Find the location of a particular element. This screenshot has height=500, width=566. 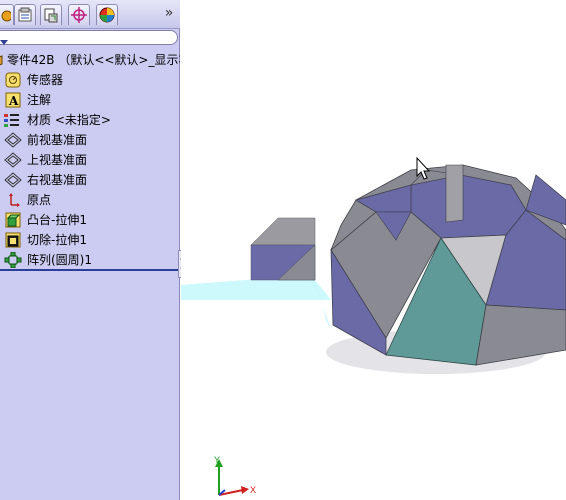

tree-item-label: 原点 is located at coordinates (39, 200).